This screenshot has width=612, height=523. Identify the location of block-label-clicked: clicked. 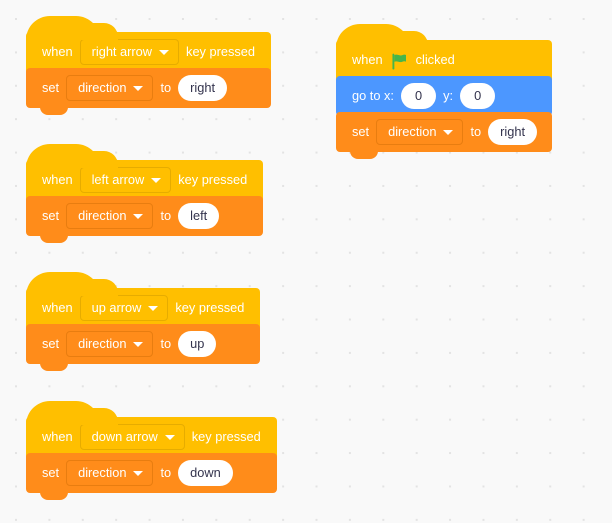
(435, 59).